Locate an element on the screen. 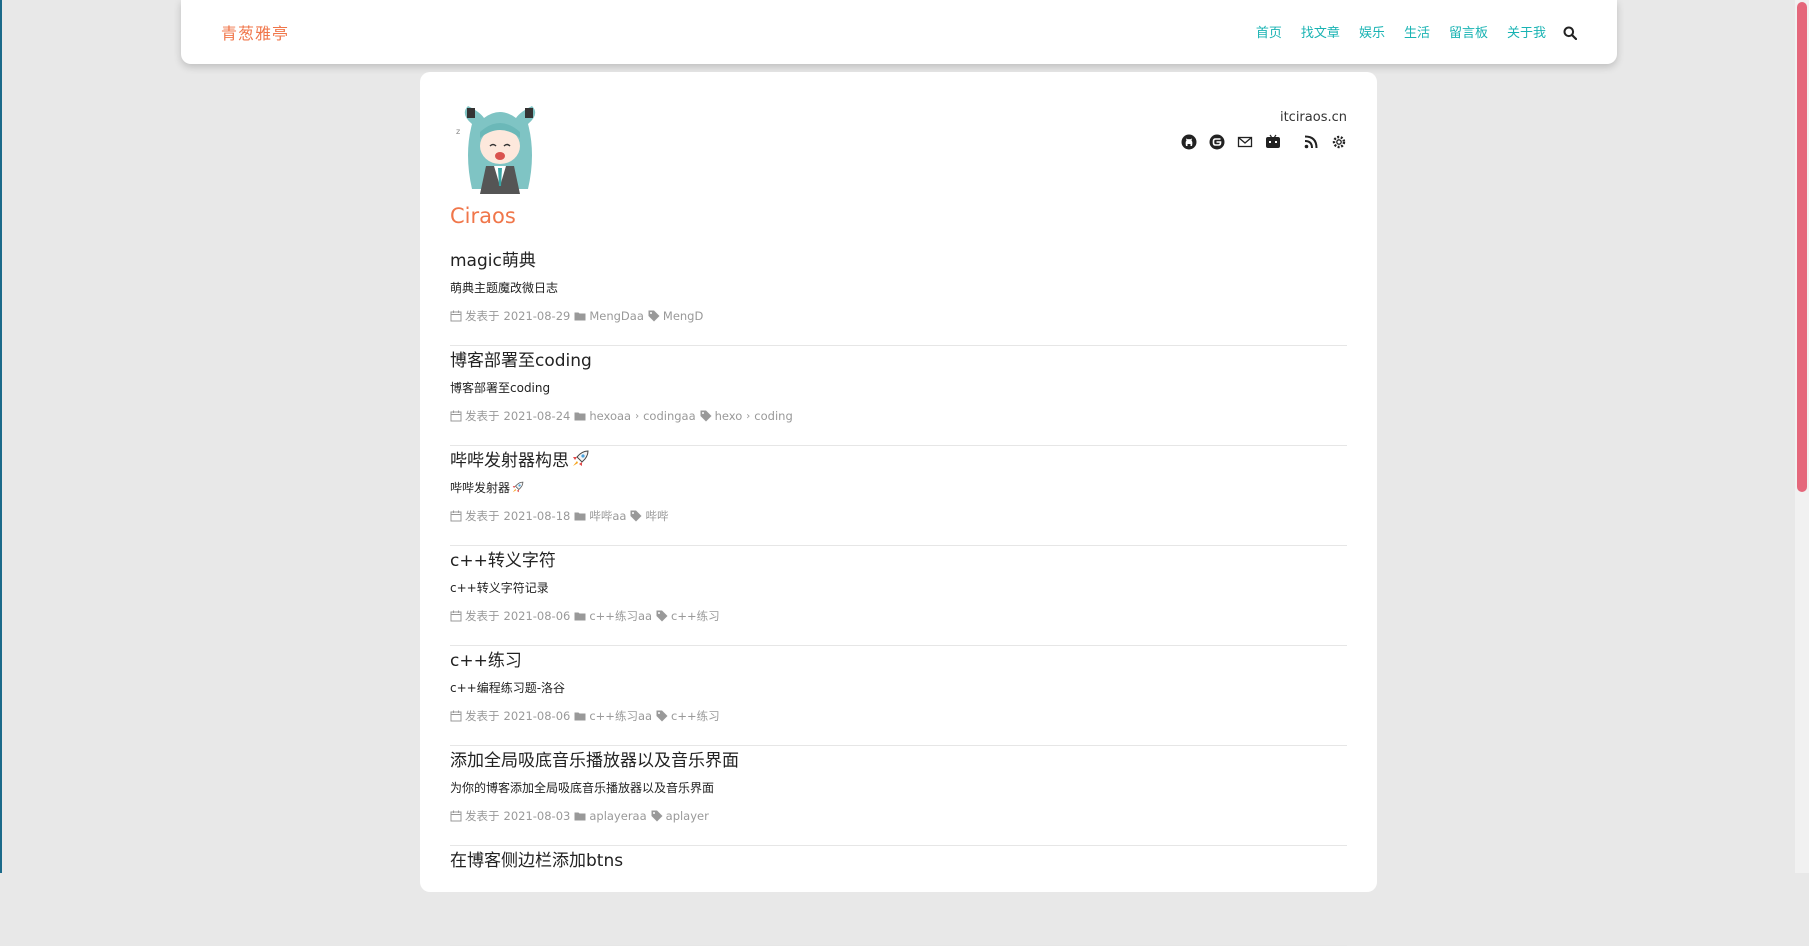 This screenshot has height=946, width=1809. post-description: c++编程练习题-洛谷 is located at coordinates (508, 688).